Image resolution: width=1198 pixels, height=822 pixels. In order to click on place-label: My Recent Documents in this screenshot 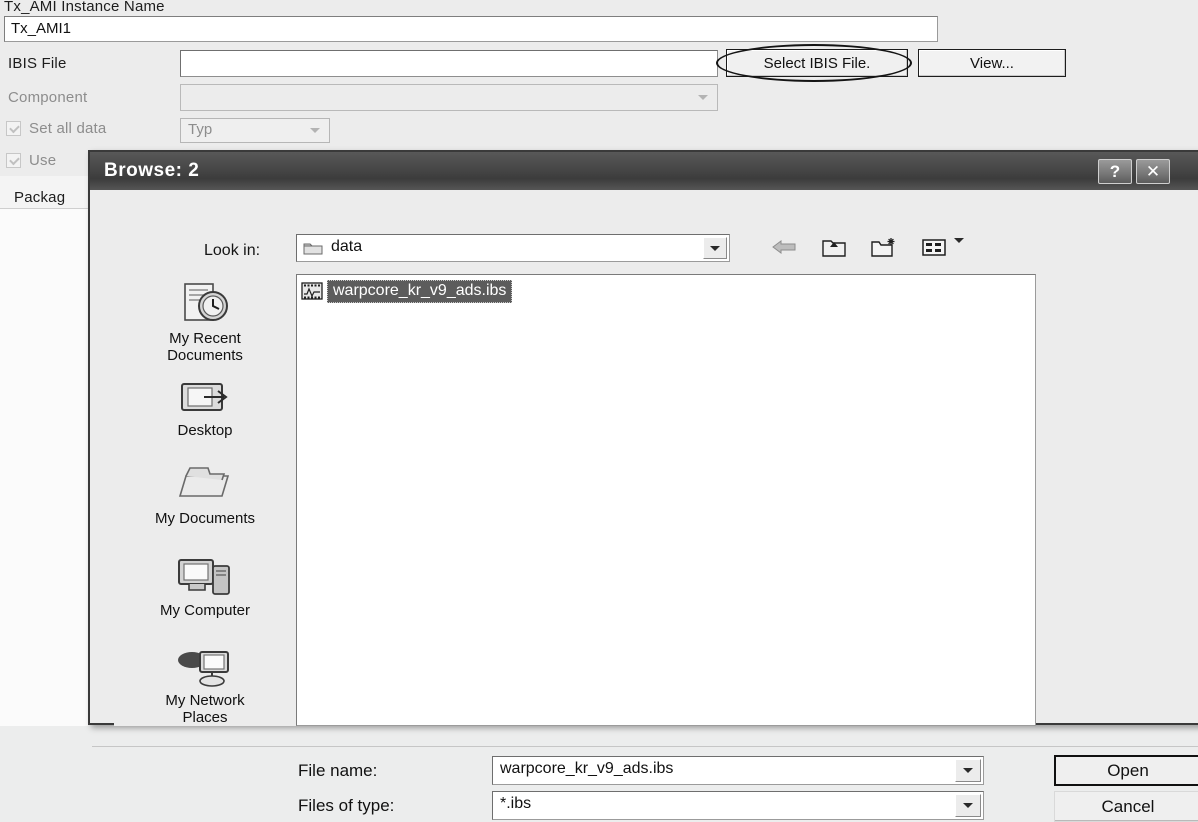, I will do `click(205, 347)`.